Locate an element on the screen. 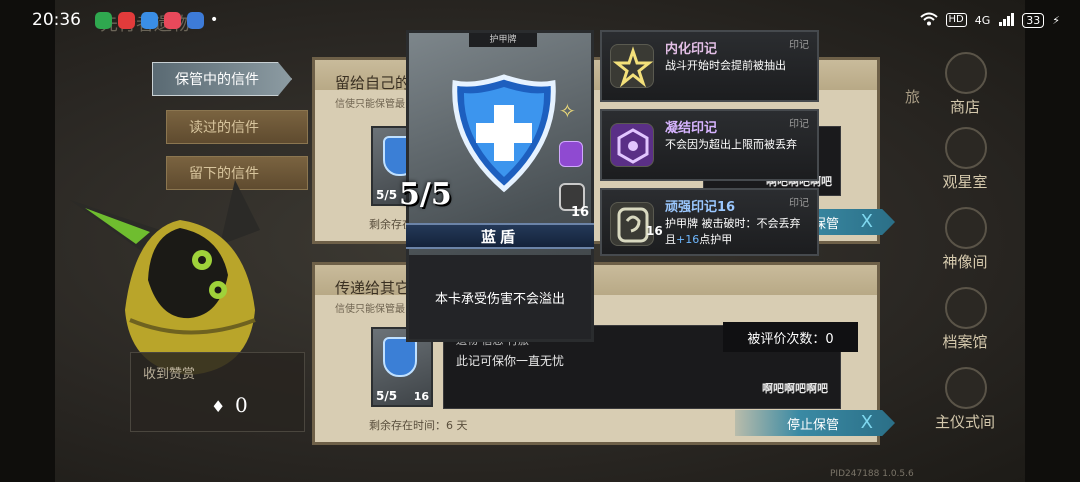 This screenshot has height=482, width=1080. currency-icon: ♦ is located at coordinates (218, 406).